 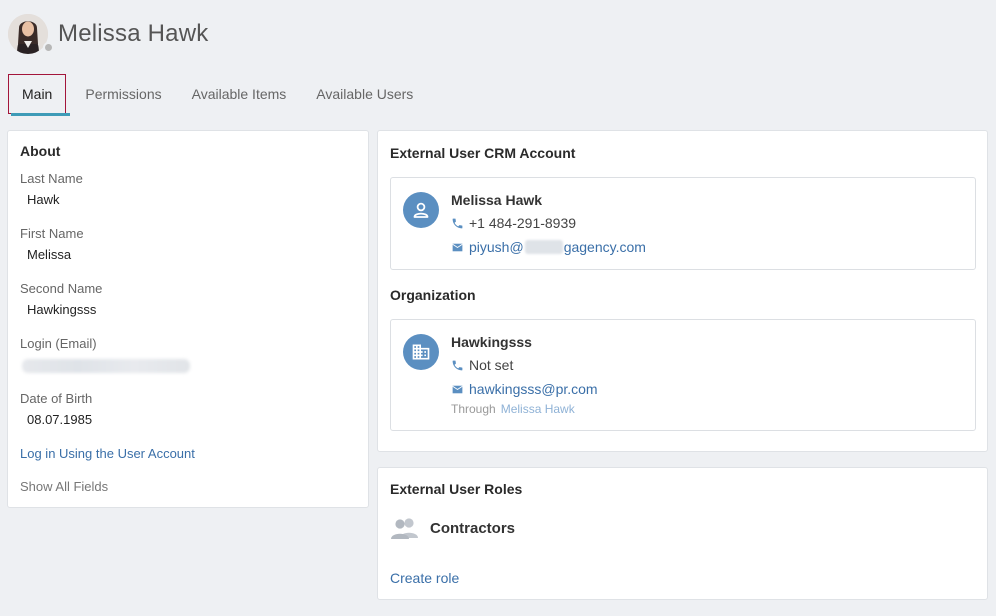 What do you see at coordinates (62, 309) in the screenshot?
I see `field-value: Hawkingsss` at bounding box center [62, 309].